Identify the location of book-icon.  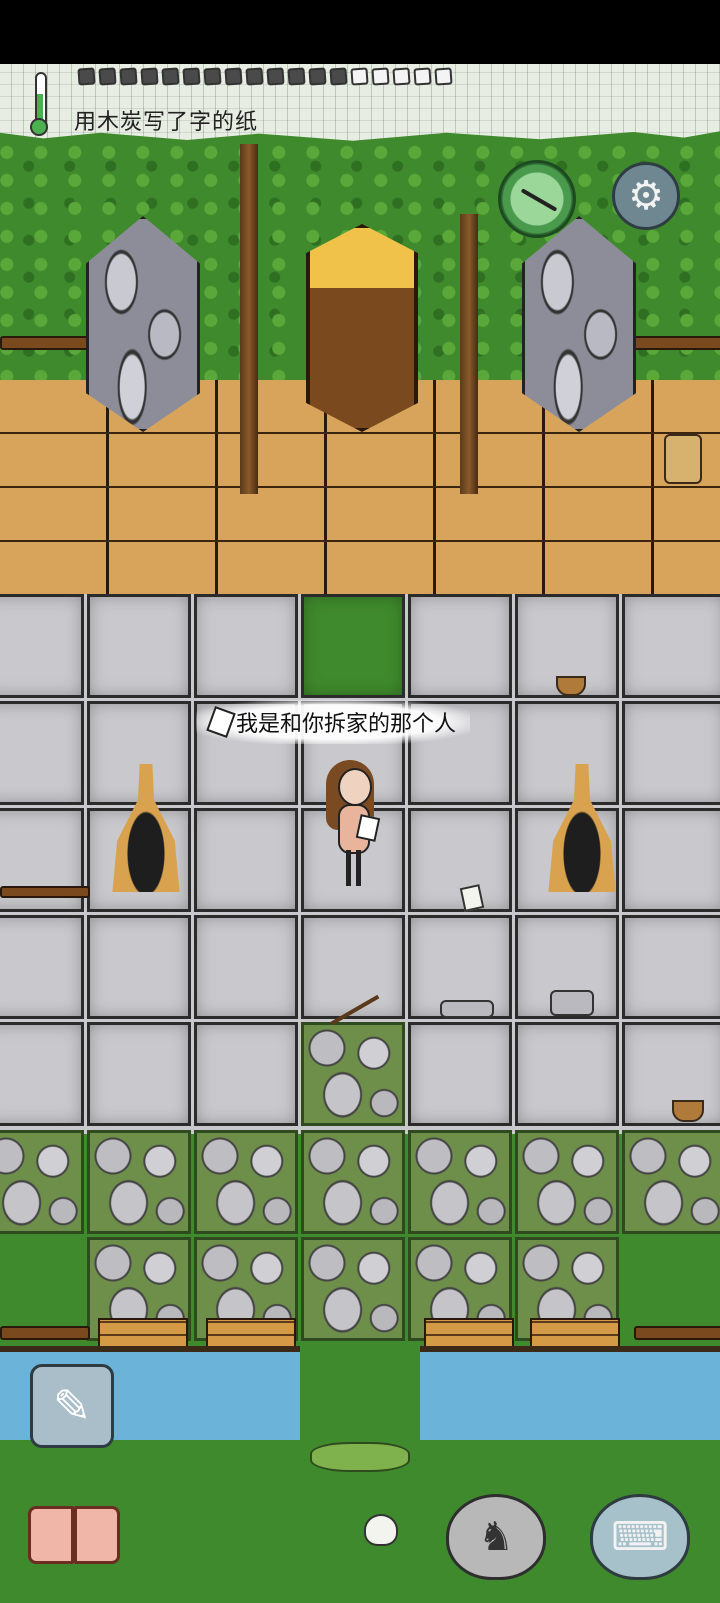
(51, 1535).